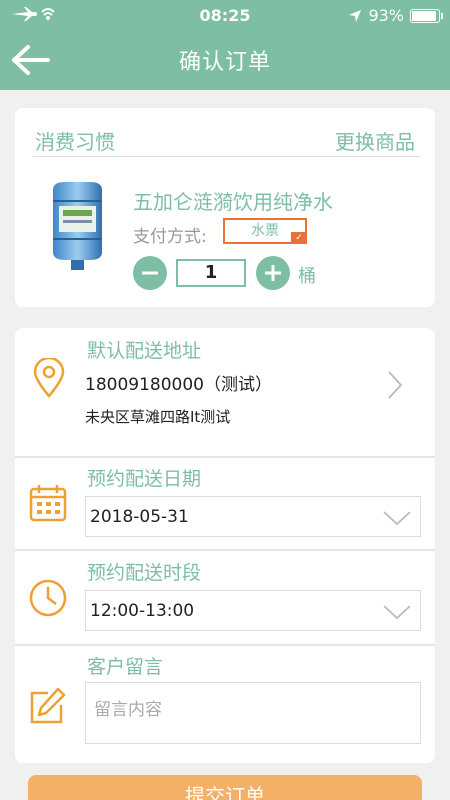  I want to click on payment-method-label: 支付方式:, so click(170, 237).